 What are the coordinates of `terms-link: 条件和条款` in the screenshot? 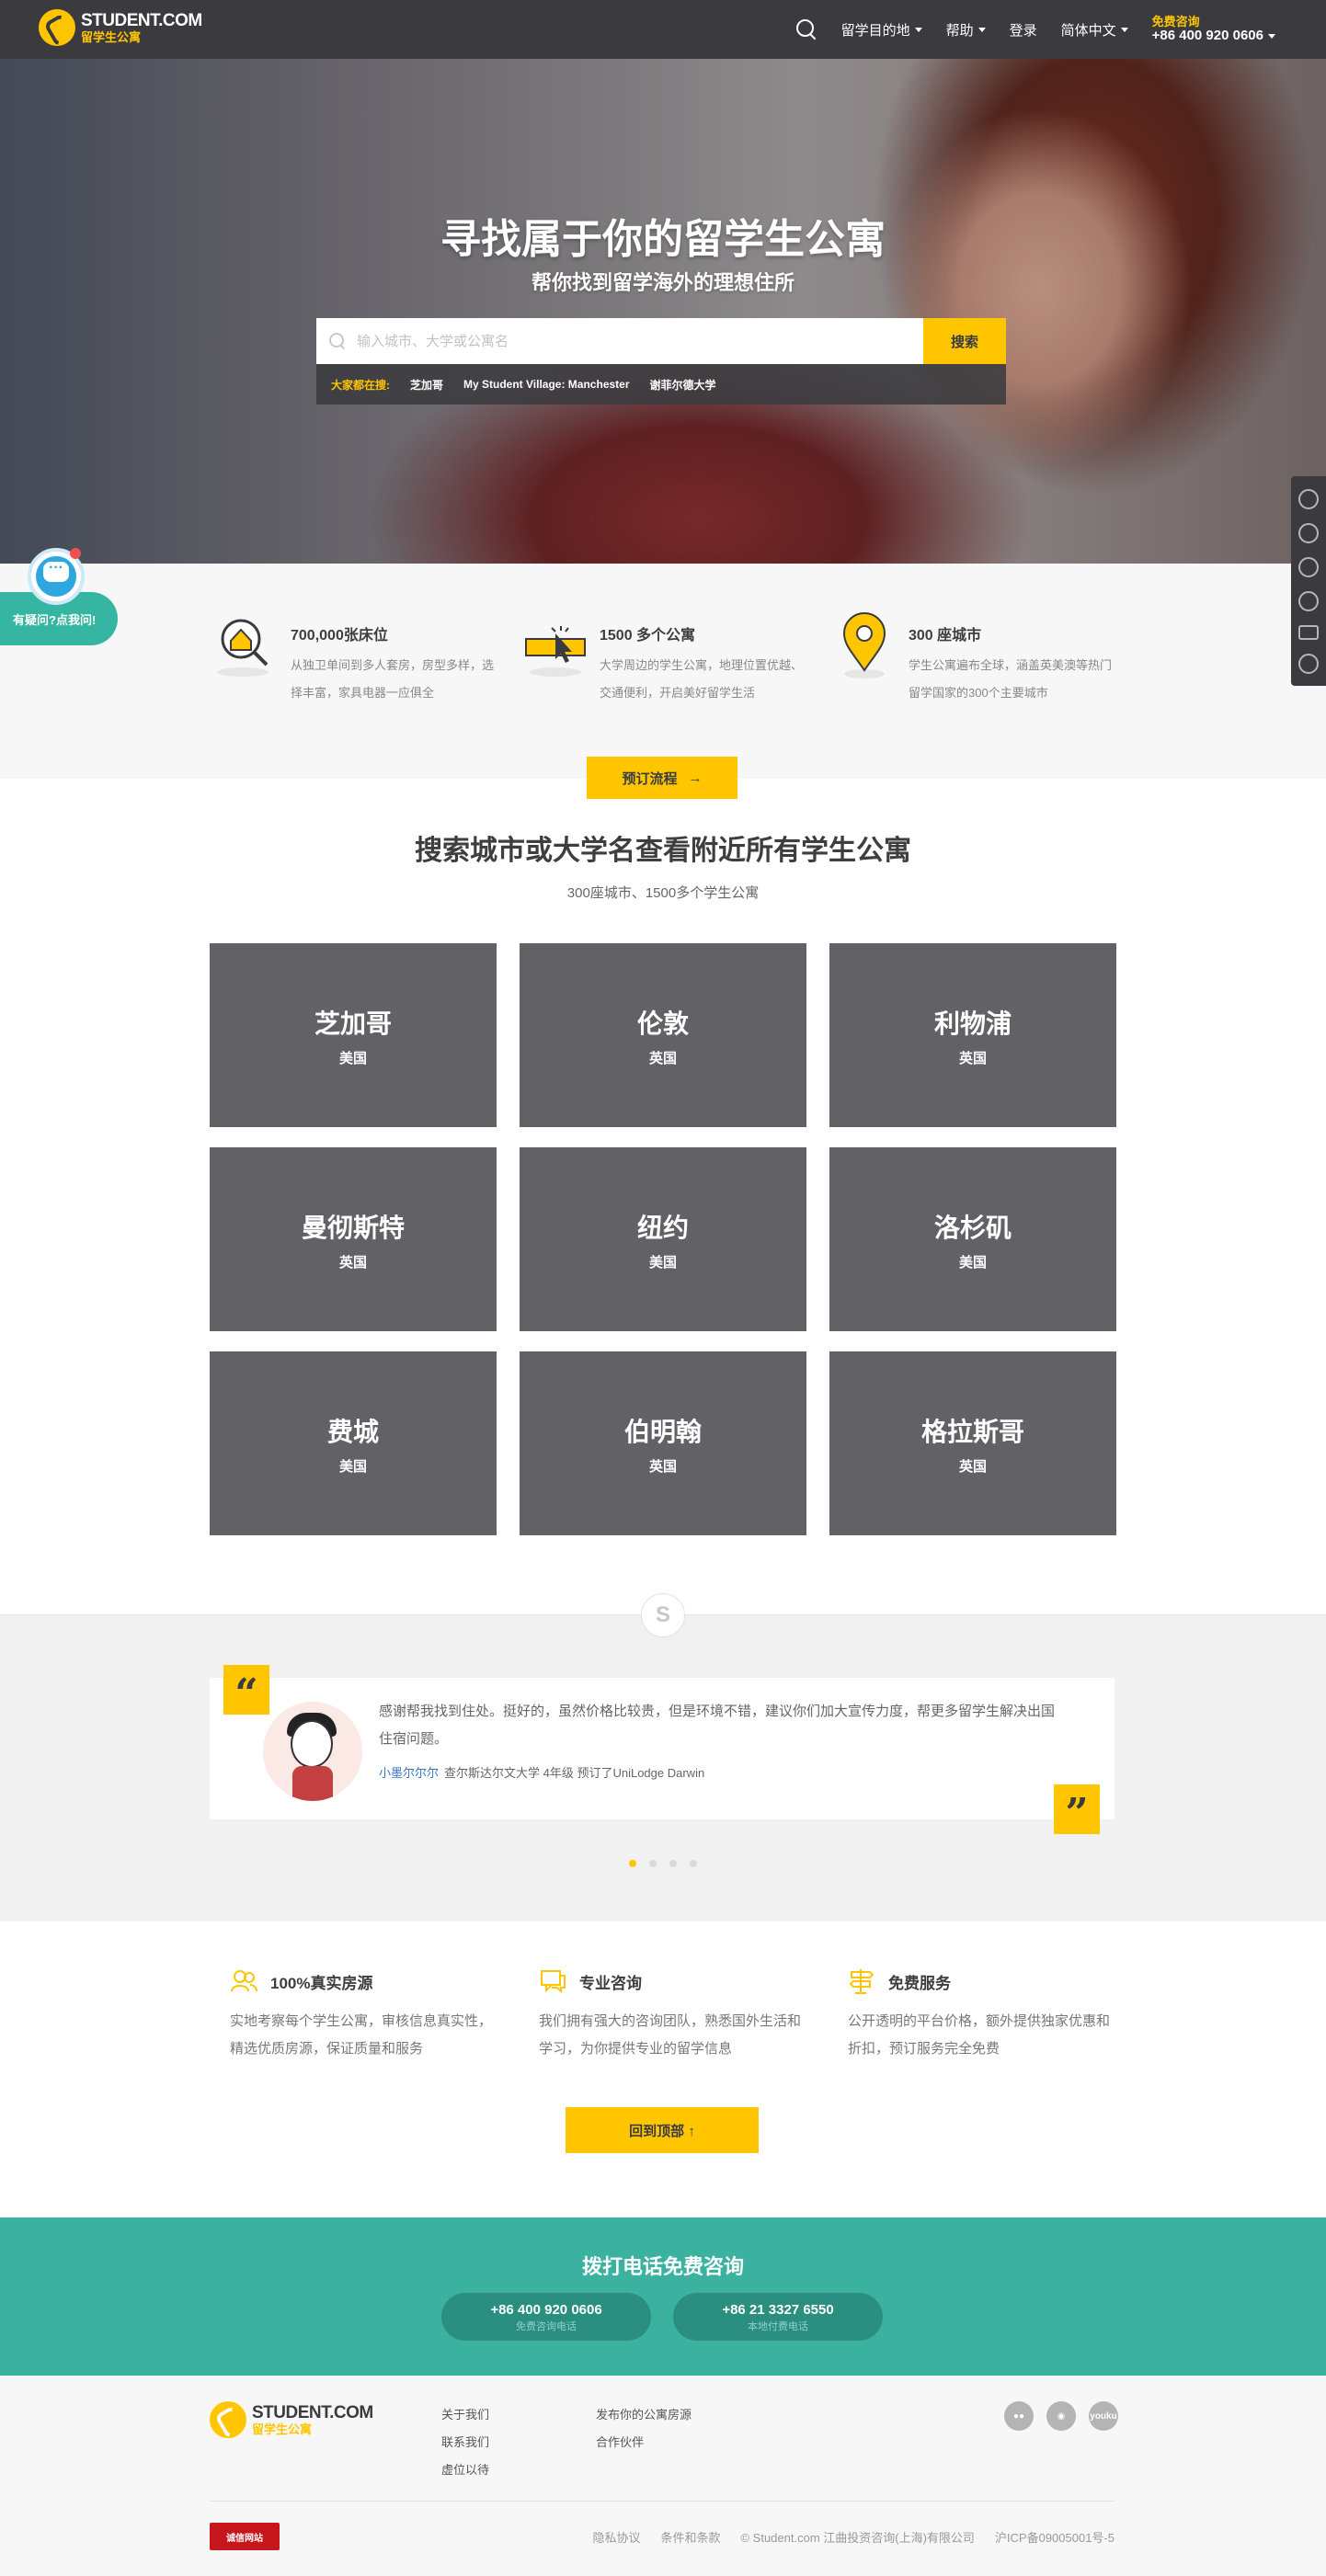 It's located at (690, 2537).